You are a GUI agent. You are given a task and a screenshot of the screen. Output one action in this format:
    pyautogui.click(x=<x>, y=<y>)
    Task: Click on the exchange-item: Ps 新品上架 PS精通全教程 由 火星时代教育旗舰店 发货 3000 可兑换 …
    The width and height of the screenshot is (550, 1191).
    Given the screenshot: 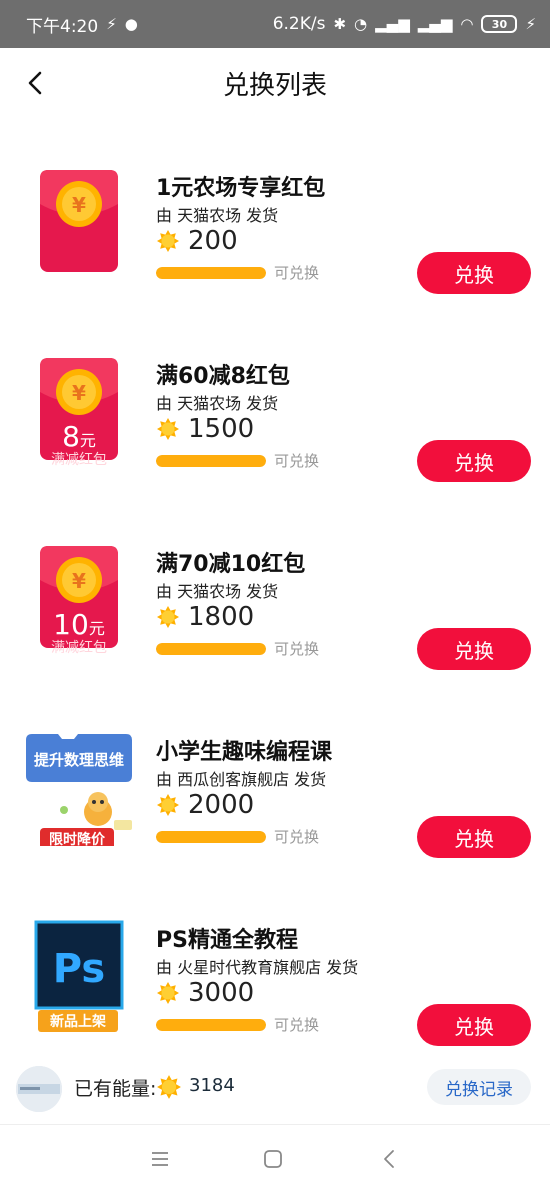 What is the action you would take?
    pyautogui.click(x=275, y=977)
    